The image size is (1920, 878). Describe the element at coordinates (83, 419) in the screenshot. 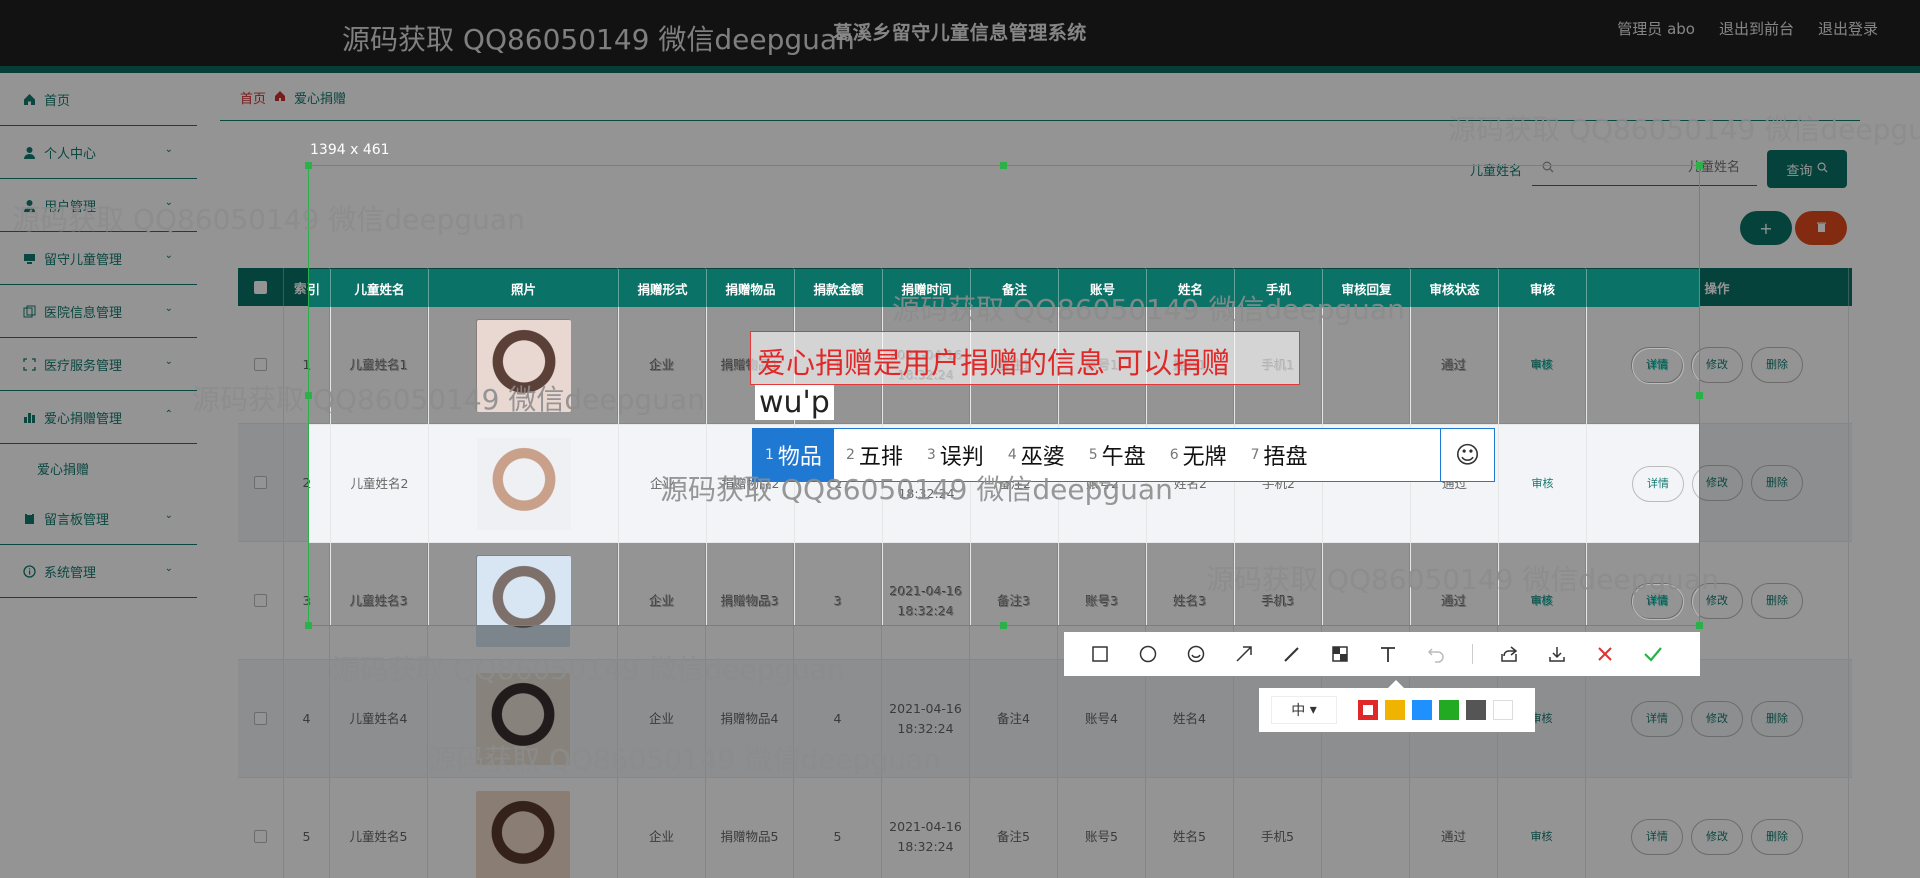

I see `sidebar-item-label: 爱心捐赠管理` at that location.